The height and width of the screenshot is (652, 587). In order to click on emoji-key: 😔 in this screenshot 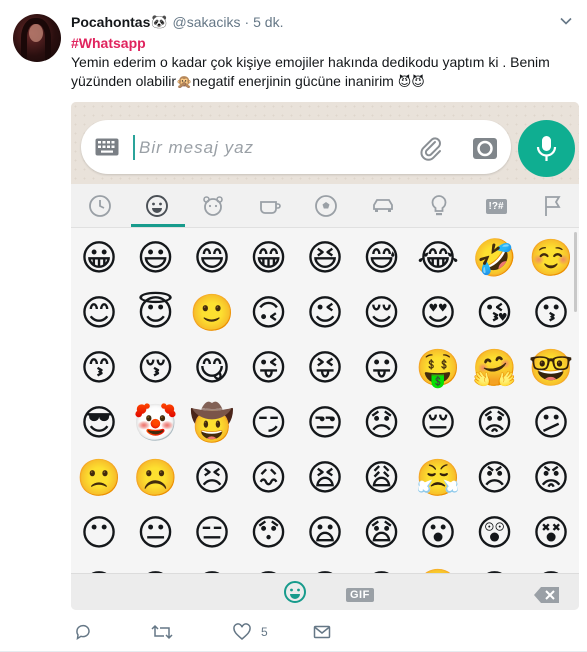, I will do `click(438, 423)`.